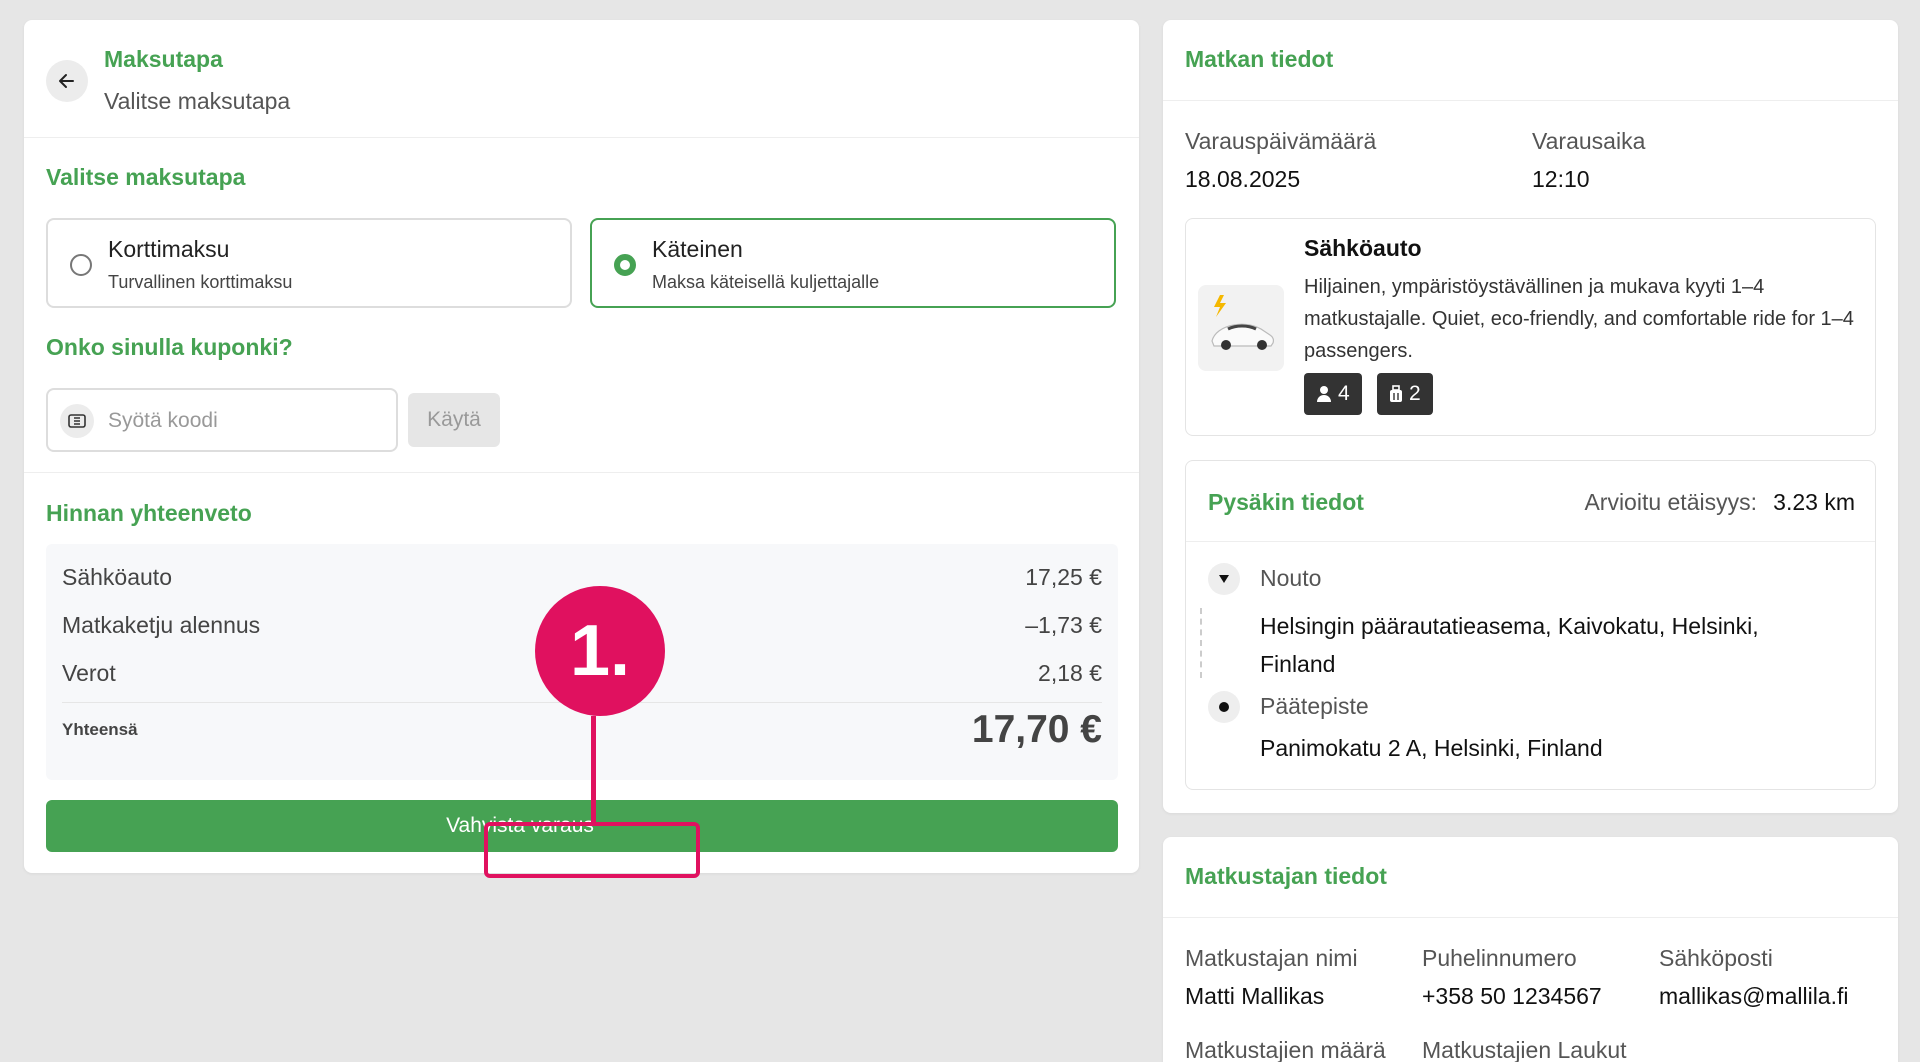 The height and width of the screenshot is (1062, 1920). Describe the element at coordinates (581, 79) in the screenshot. I see `payment-header: Maksutapa Valitse maksutapa` at that location.